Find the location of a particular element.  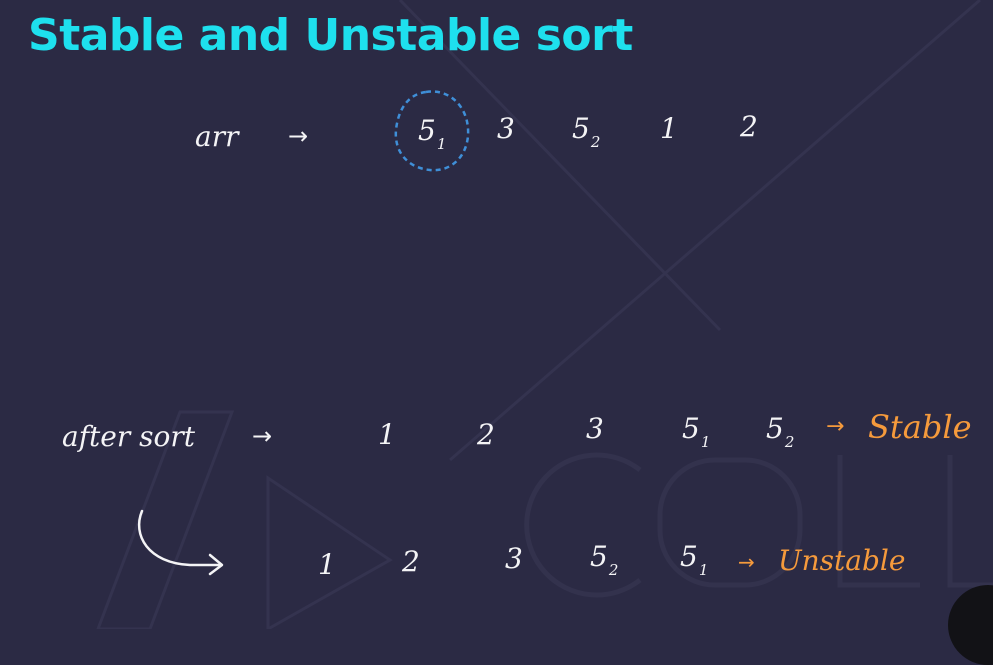

unstable-item-0: 1 is located at coordinates (327, 564).